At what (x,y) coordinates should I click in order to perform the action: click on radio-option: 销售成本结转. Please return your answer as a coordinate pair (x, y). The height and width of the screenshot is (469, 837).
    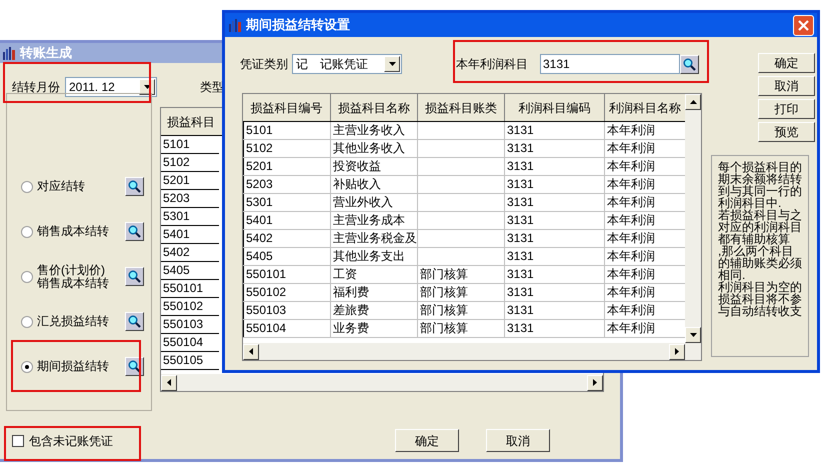
    Looking at the image, I should click on (73, 231).